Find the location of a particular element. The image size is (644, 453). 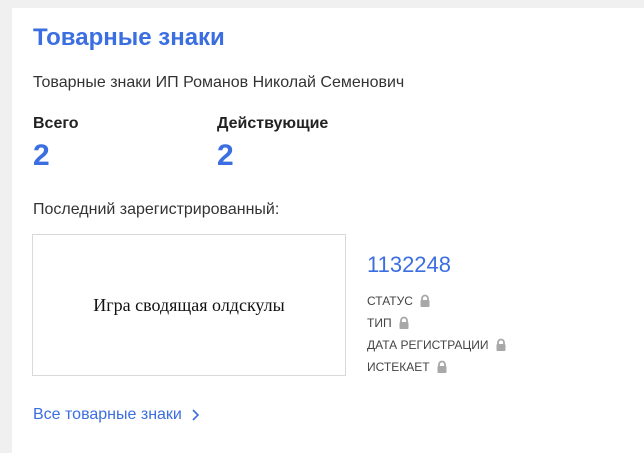

stat-active: Действующие 2 is located at coordinates (272, 144).